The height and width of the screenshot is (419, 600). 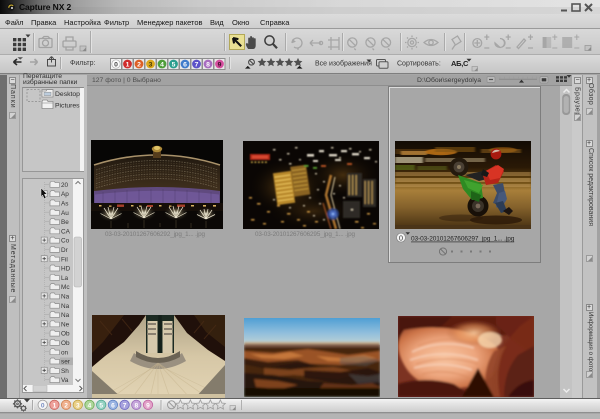 I want to click on svg-text: Mc, so click(x=65, y=287).